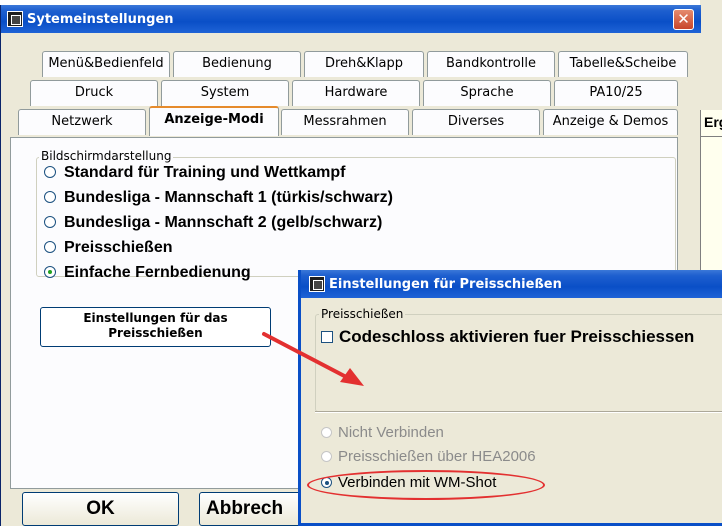 This screenshot has height=526, width=722. Describe the element at coordinates (437, 456) in the screenshot. I see `radio-label: Preisschießen über HEA2006` at that location.